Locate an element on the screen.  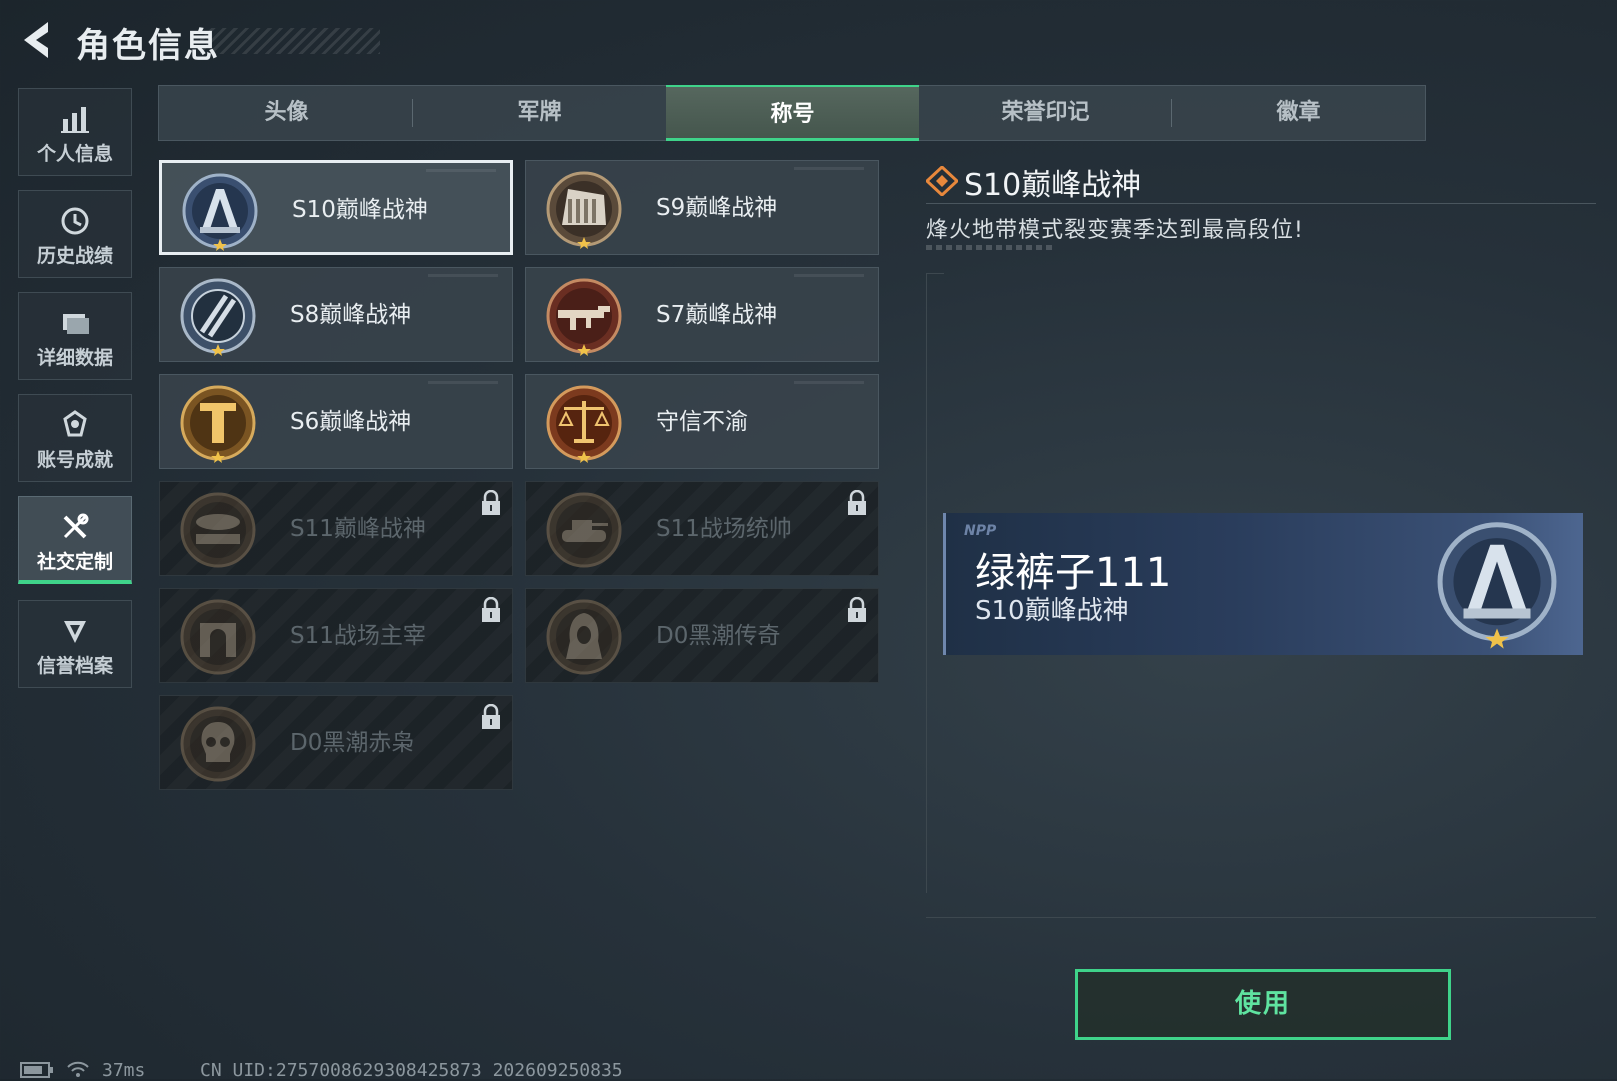
title-card-label: D0黑潮传奇 is located at coordinates (718, 636).